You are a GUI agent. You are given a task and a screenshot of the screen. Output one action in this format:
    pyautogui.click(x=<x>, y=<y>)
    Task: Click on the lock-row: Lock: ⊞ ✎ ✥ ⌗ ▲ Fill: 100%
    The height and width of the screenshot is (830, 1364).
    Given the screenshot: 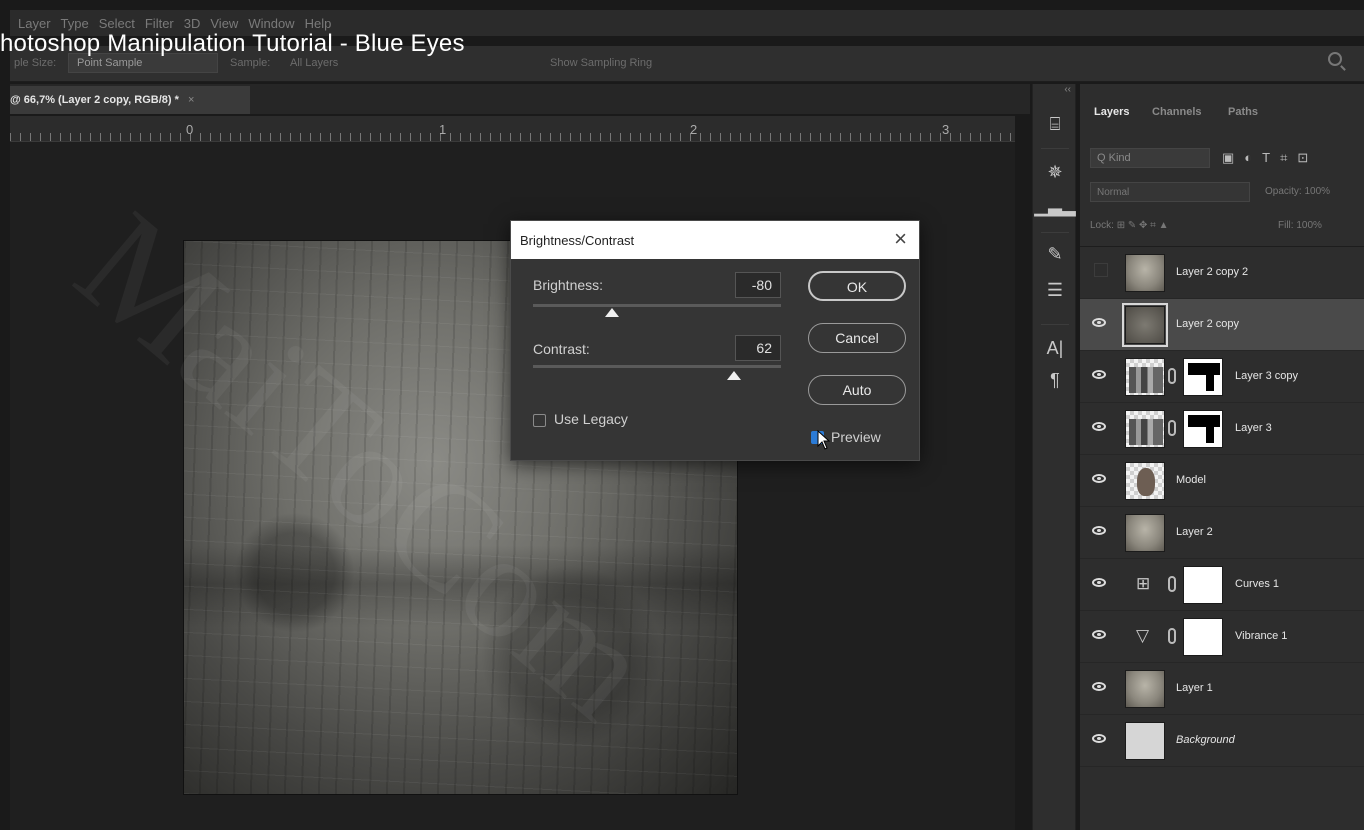 What is the action you would take?
    pyautogui.click(x=1227, y=229)
    